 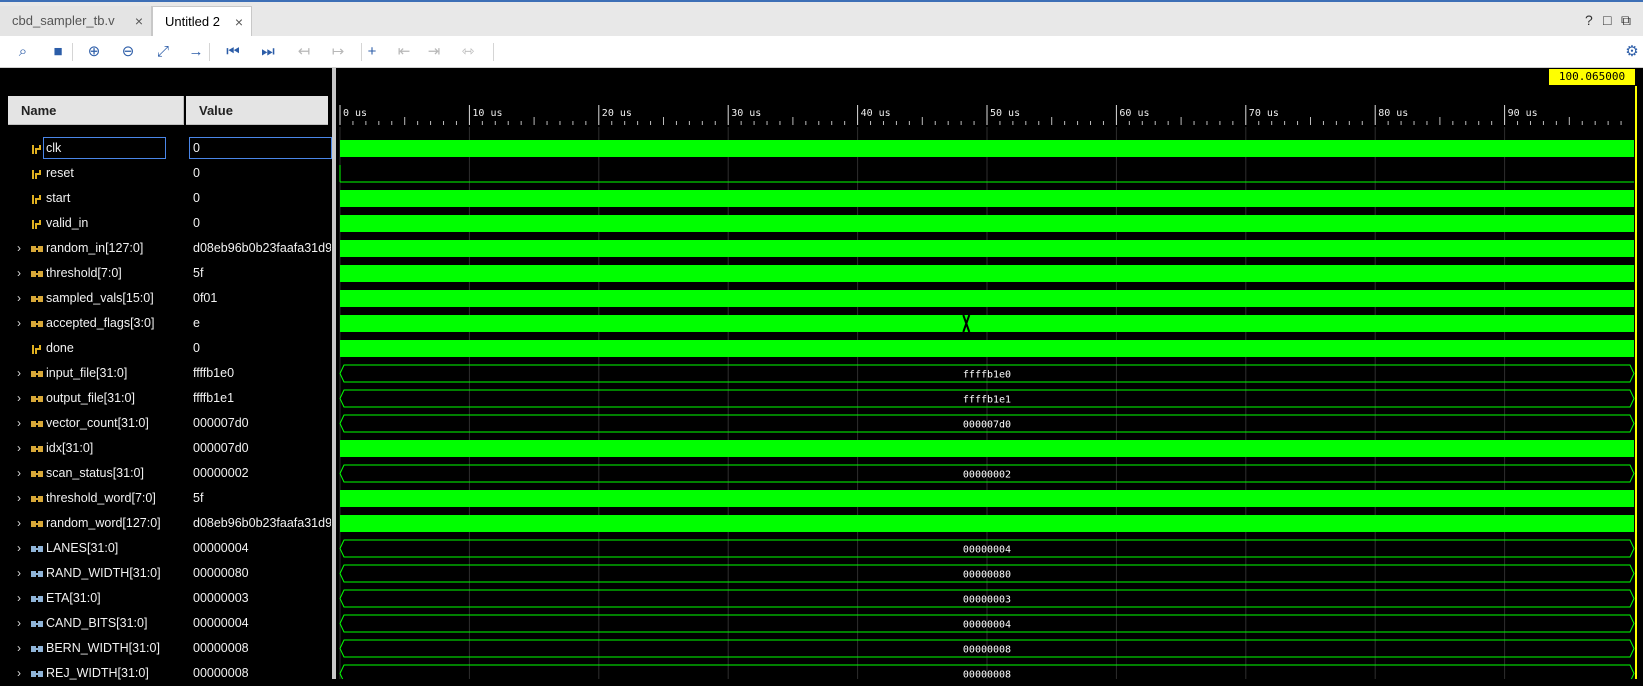 I want to click on bus-value-label: 00000080, so click(x=987, y=575).